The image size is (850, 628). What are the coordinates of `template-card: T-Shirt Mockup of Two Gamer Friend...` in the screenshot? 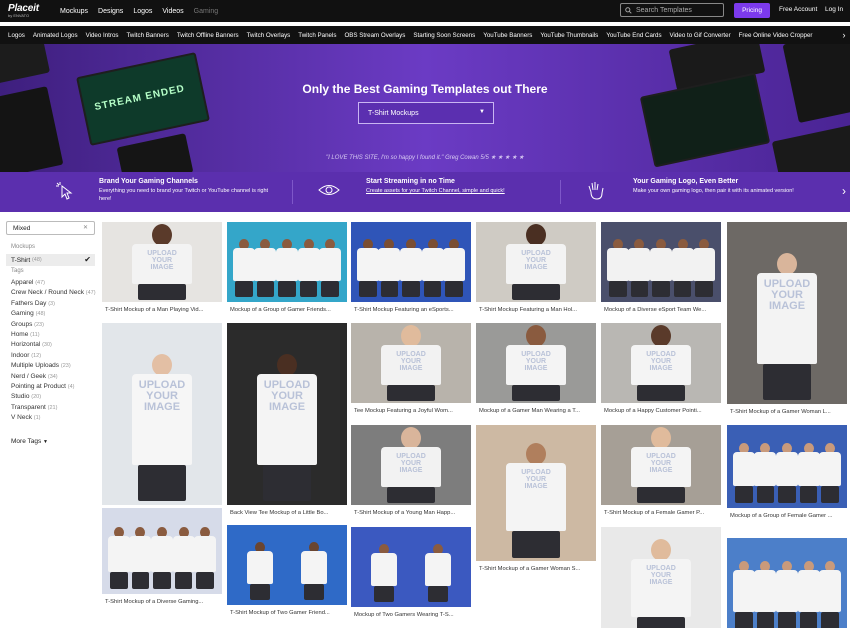 It's located at (287, 572).